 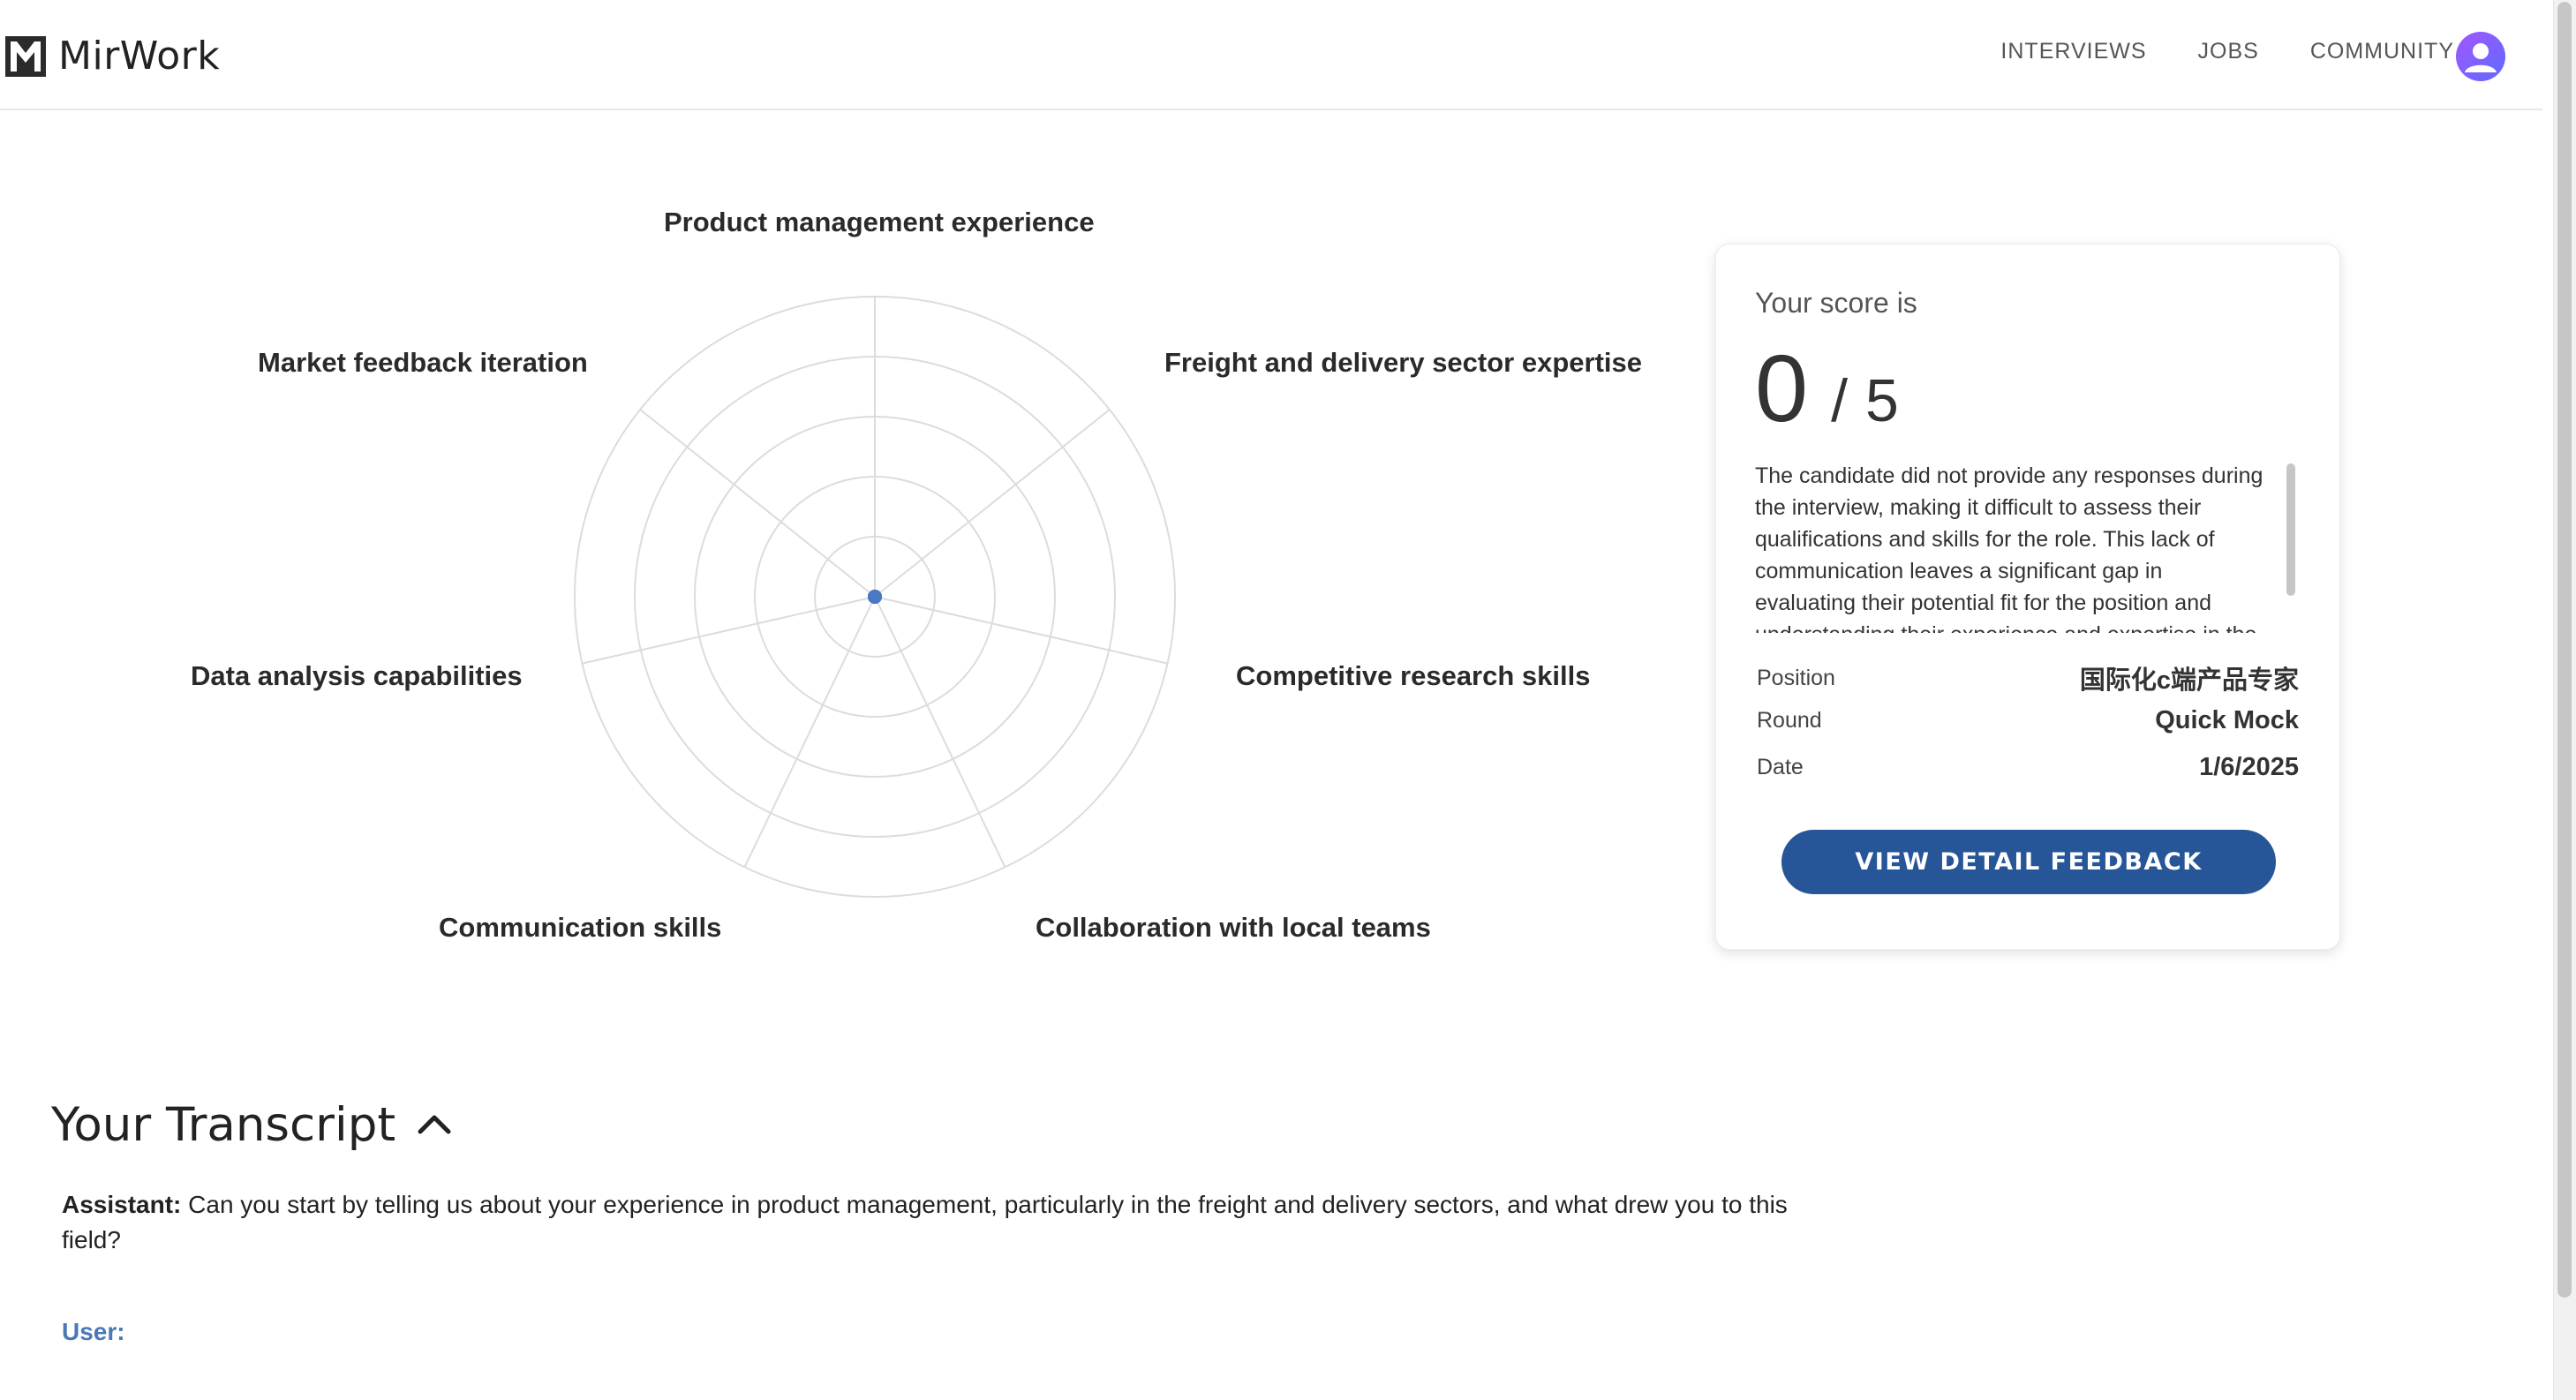 What do you see at coordinates (2382, 51) in the screenshot?
I see `nav-community: COMMUNITY` at bounding box center [2382, 51].